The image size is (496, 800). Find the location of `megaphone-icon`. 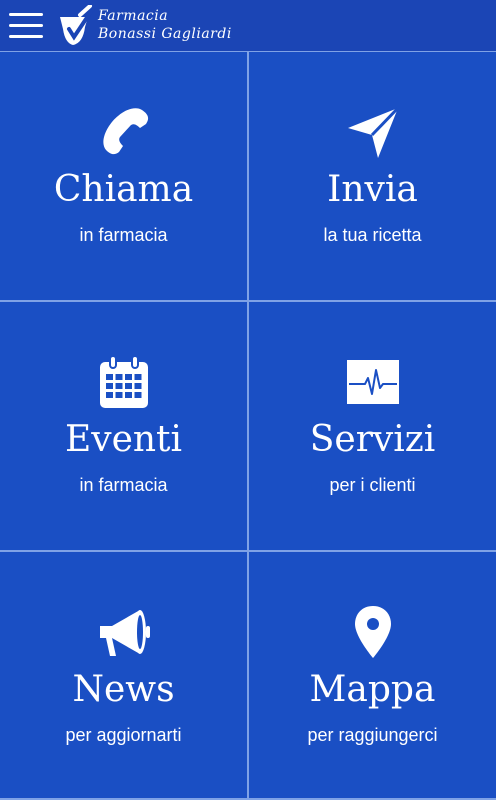

megaphone-icon is located at coordinates (124, 633).